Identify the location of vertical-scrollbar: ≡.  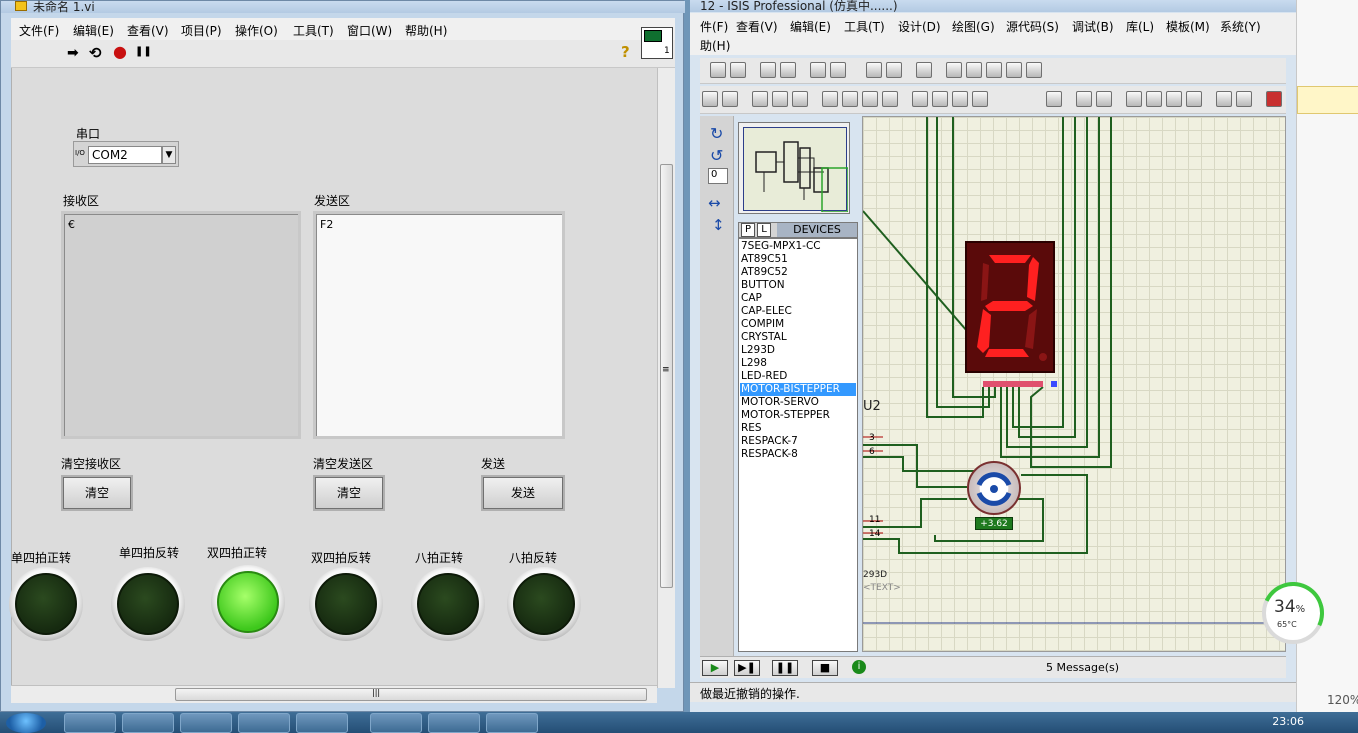
(666, 378).